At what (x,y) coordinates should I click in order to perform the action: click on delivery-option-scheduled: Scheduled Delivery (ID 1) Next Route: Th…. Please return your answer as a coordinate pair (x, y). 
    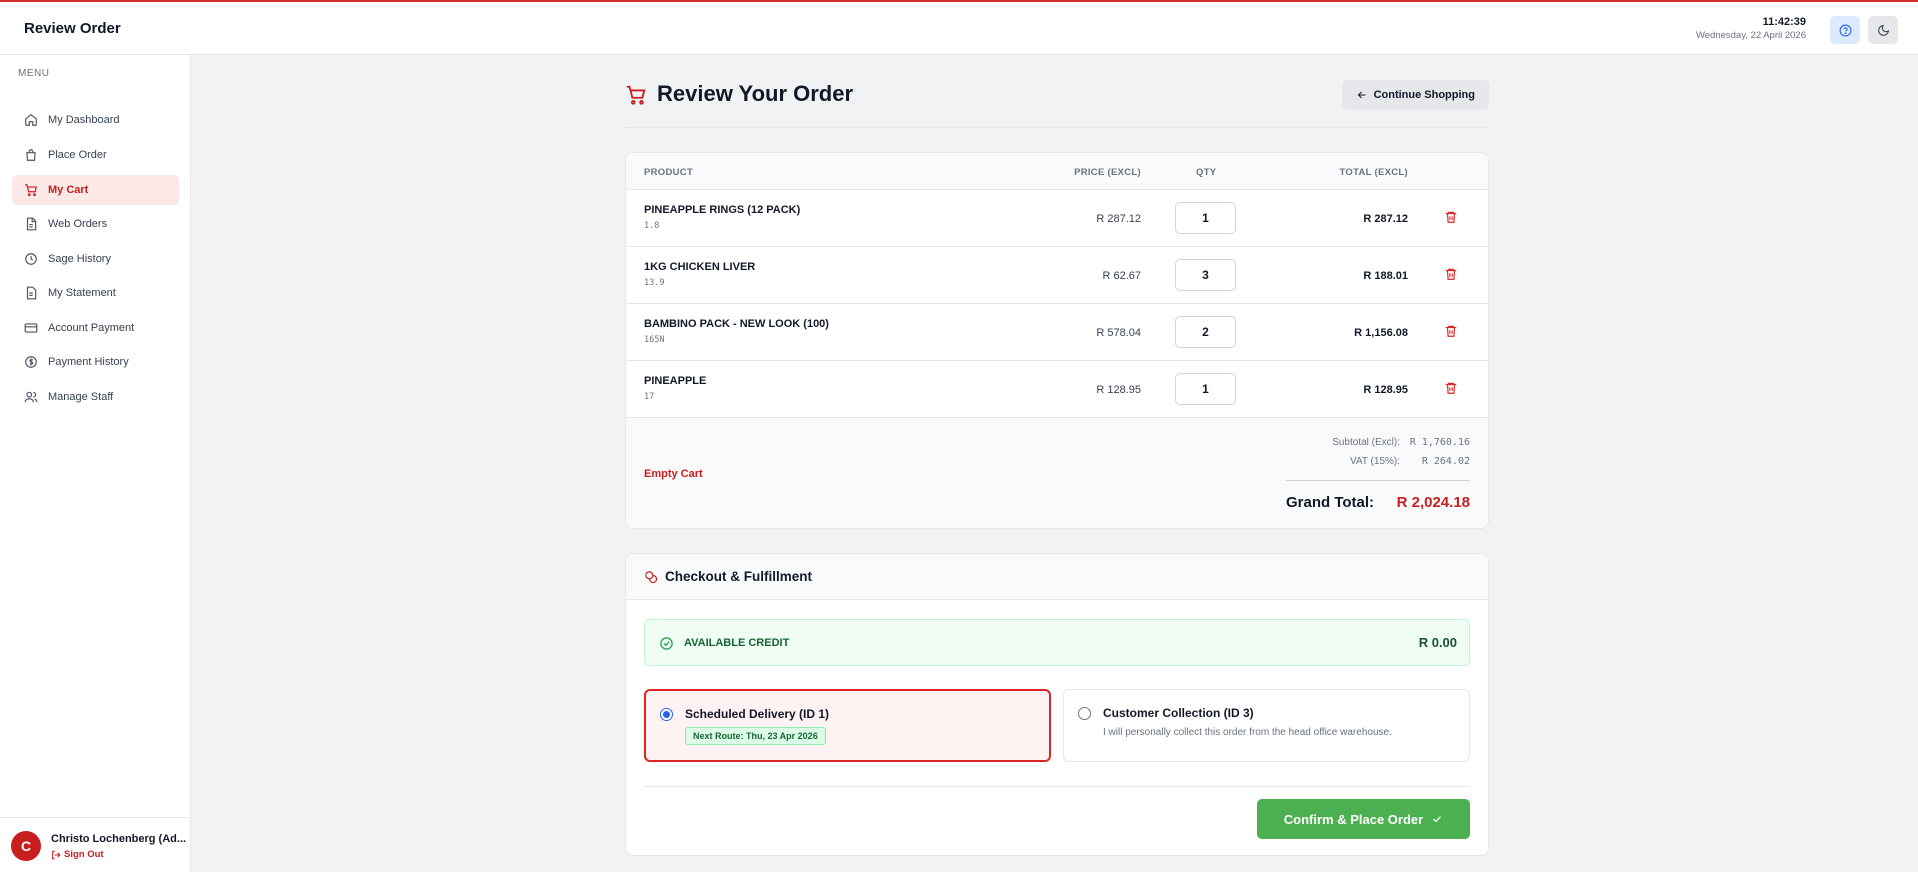
    Looking at the image, I should click on (847, 725).